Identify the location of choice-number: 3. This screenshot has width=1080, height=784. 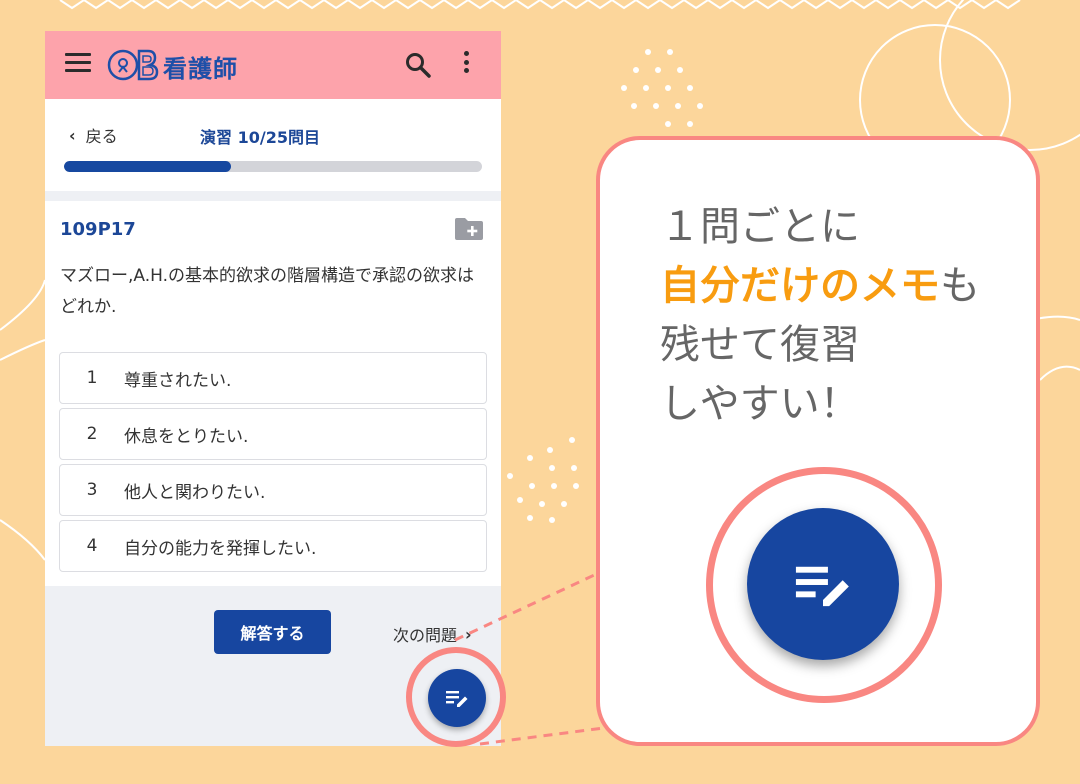
(92, 490).